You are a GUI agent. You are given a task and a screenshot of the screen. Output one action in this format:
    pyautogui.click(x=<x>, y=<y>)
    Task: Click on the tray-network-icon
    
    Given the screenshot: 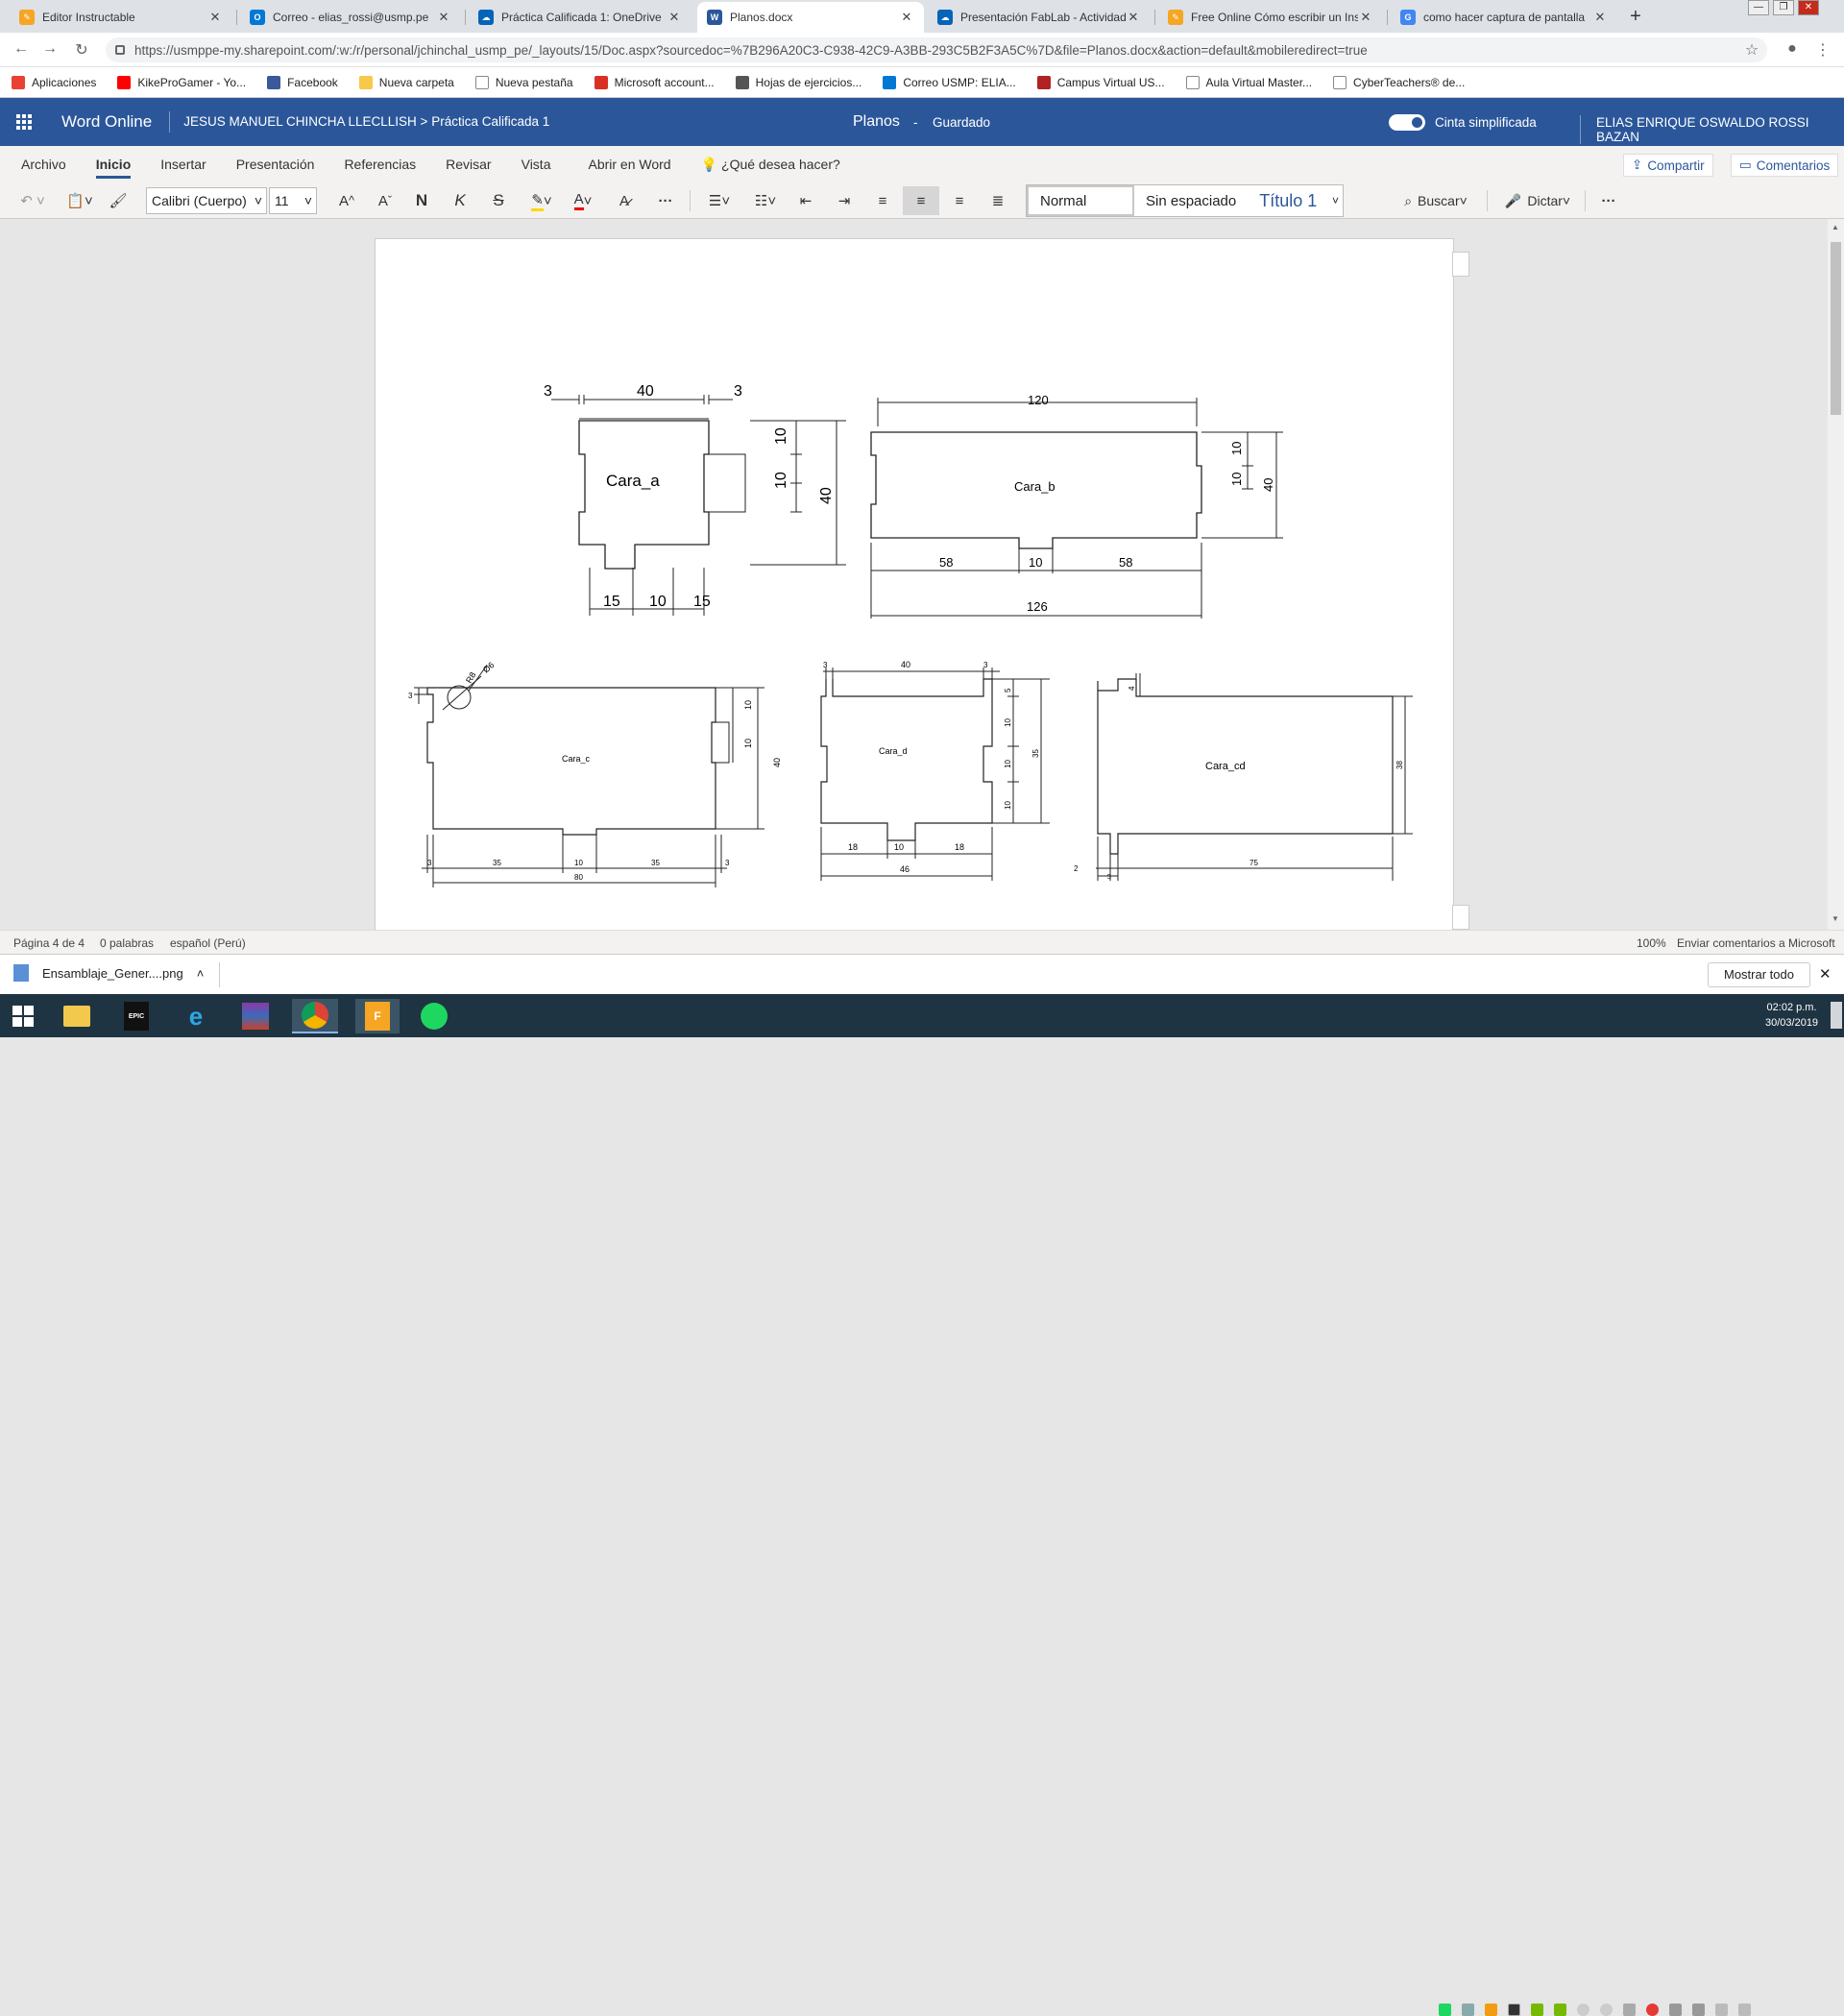 What is the action you would take?
    pyautogui.click(x=1675, y=2010)
    